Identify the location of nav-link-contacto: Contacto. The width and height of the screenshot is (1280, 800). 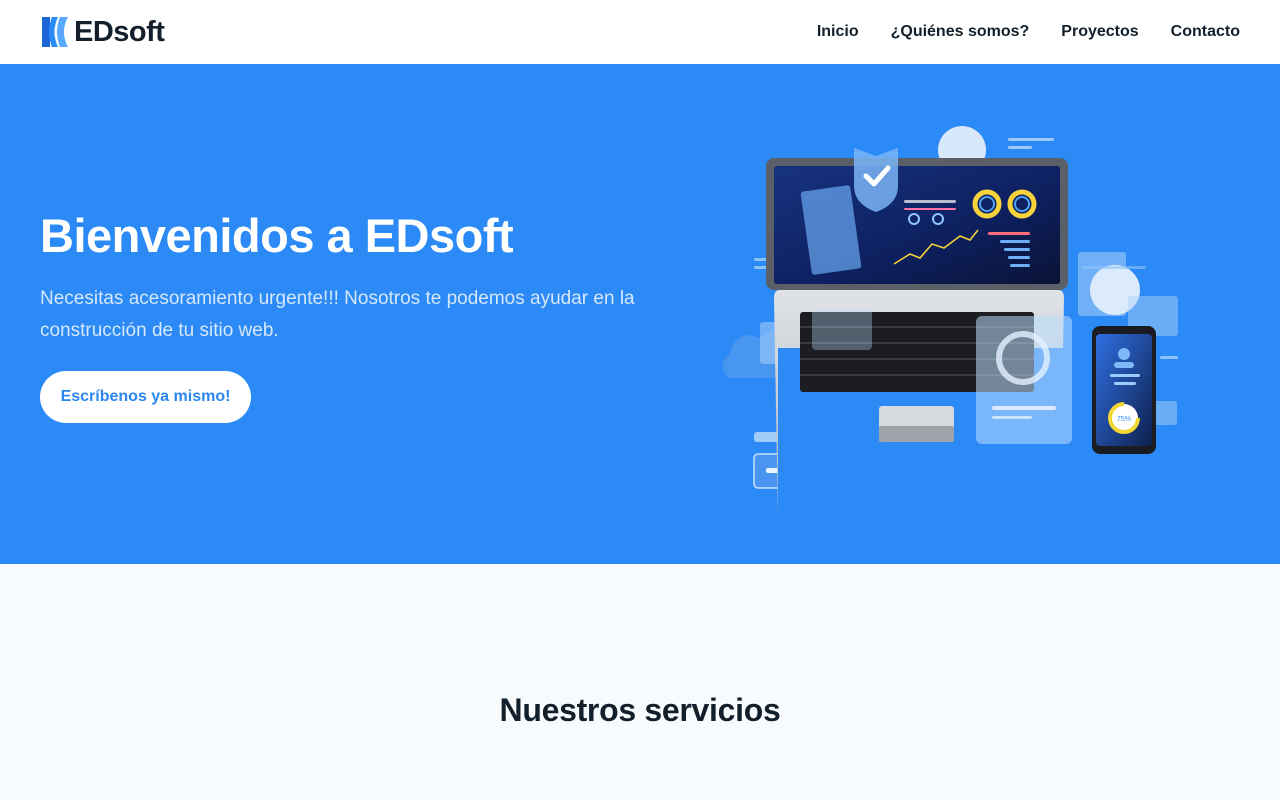
(1205, 31).